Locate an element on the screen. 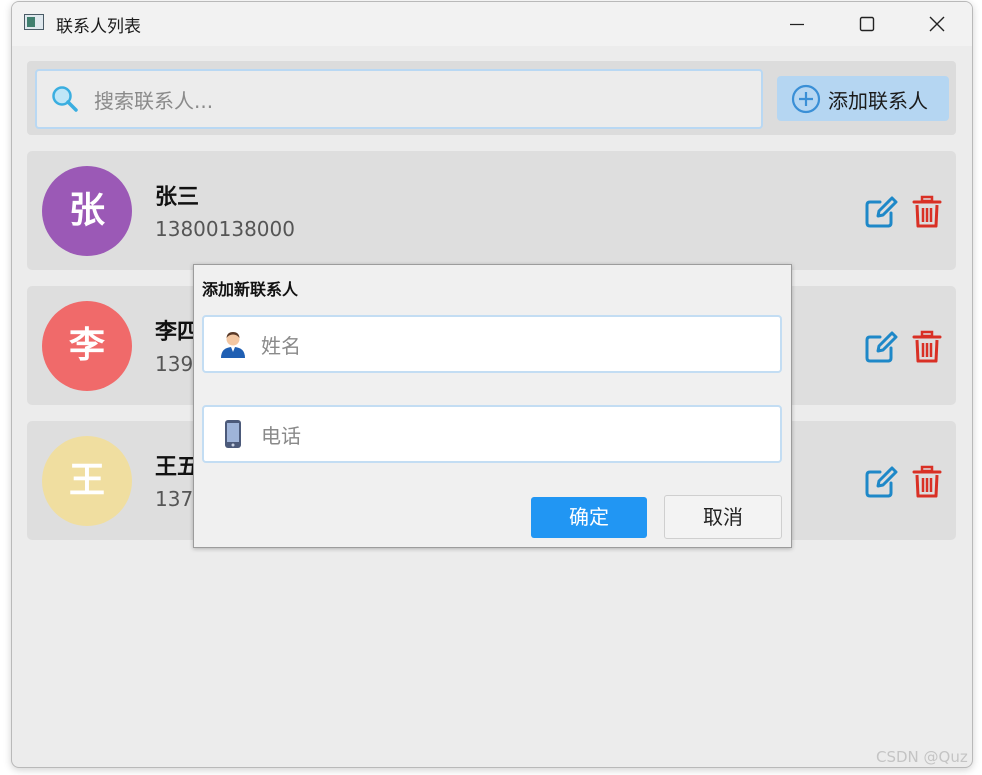 The height and width of the screenshot is (775, 982). close-icon is located at coordinates (937, 24).